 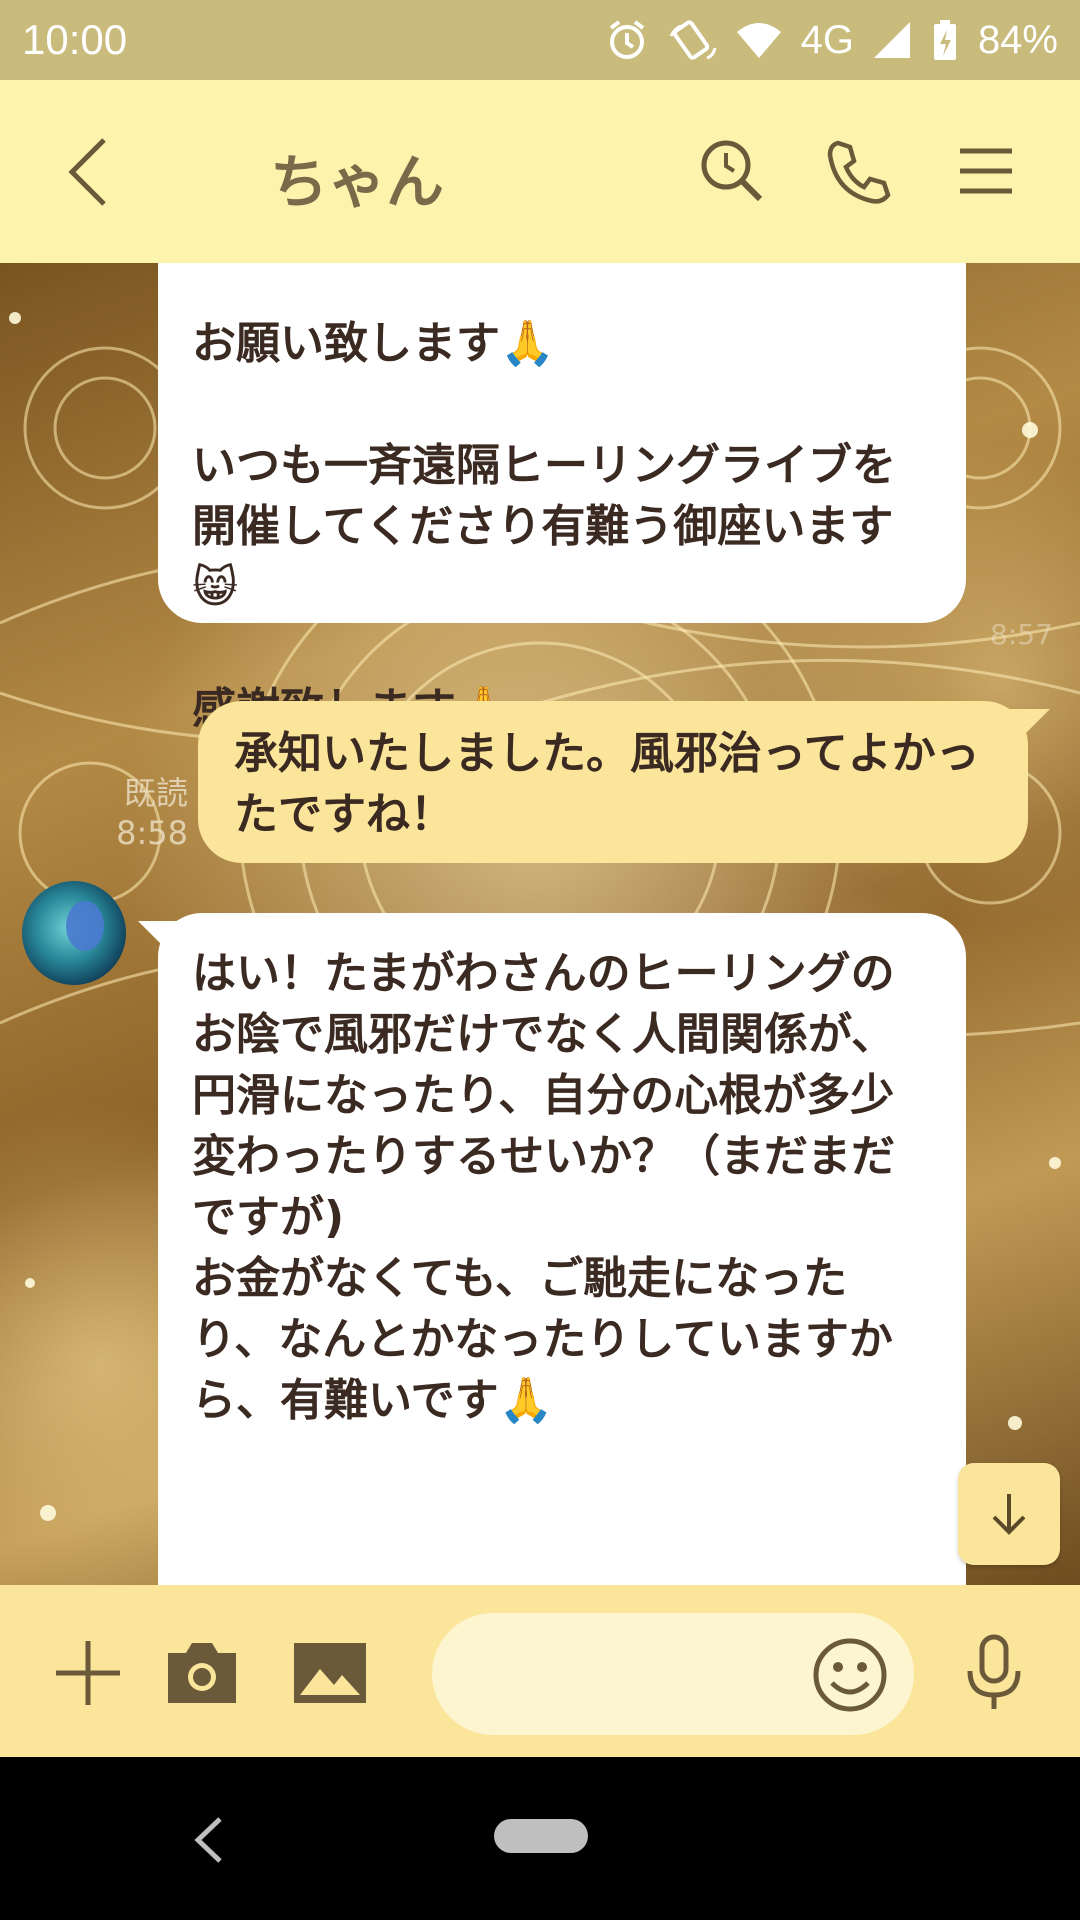 I want to click on signal-icon, so click(x=892, y=40).